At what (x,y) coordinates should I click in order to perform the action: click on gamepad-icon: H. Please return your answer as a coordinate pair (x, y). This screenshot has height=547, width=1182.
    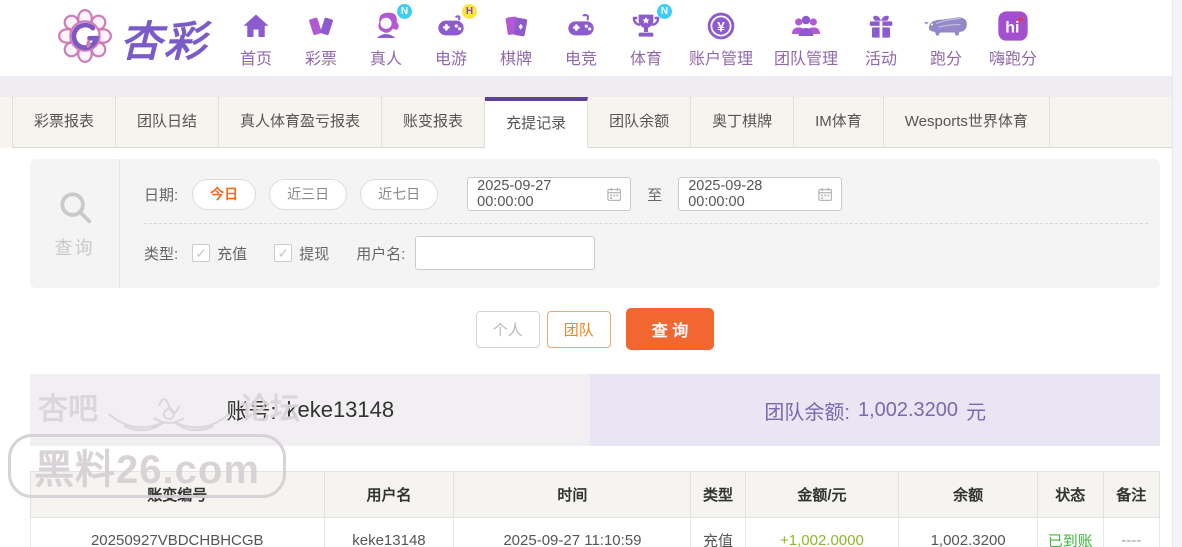
    Looking at the image, I should click on (456, 22).